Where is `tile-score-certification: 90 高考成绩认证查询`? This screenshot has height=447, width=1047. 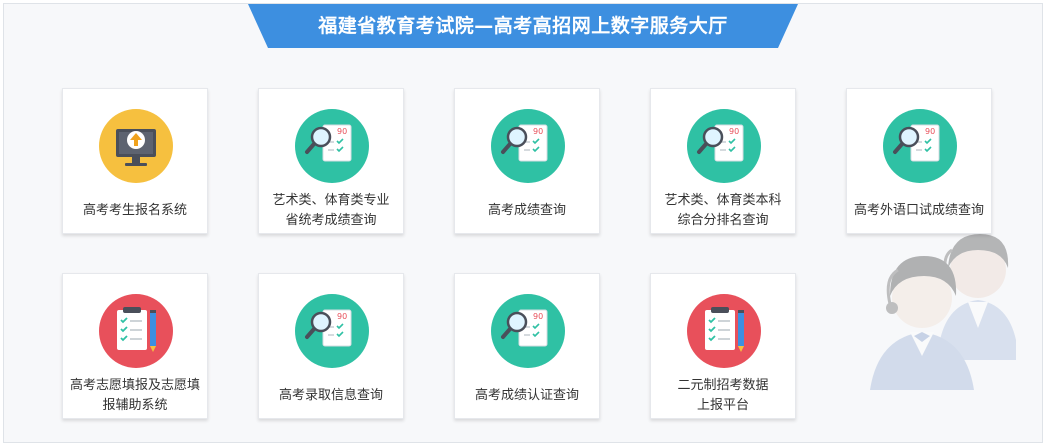
tile-score-certification: 90 高考成绩认证查询 is located at coordinates (527, 346).